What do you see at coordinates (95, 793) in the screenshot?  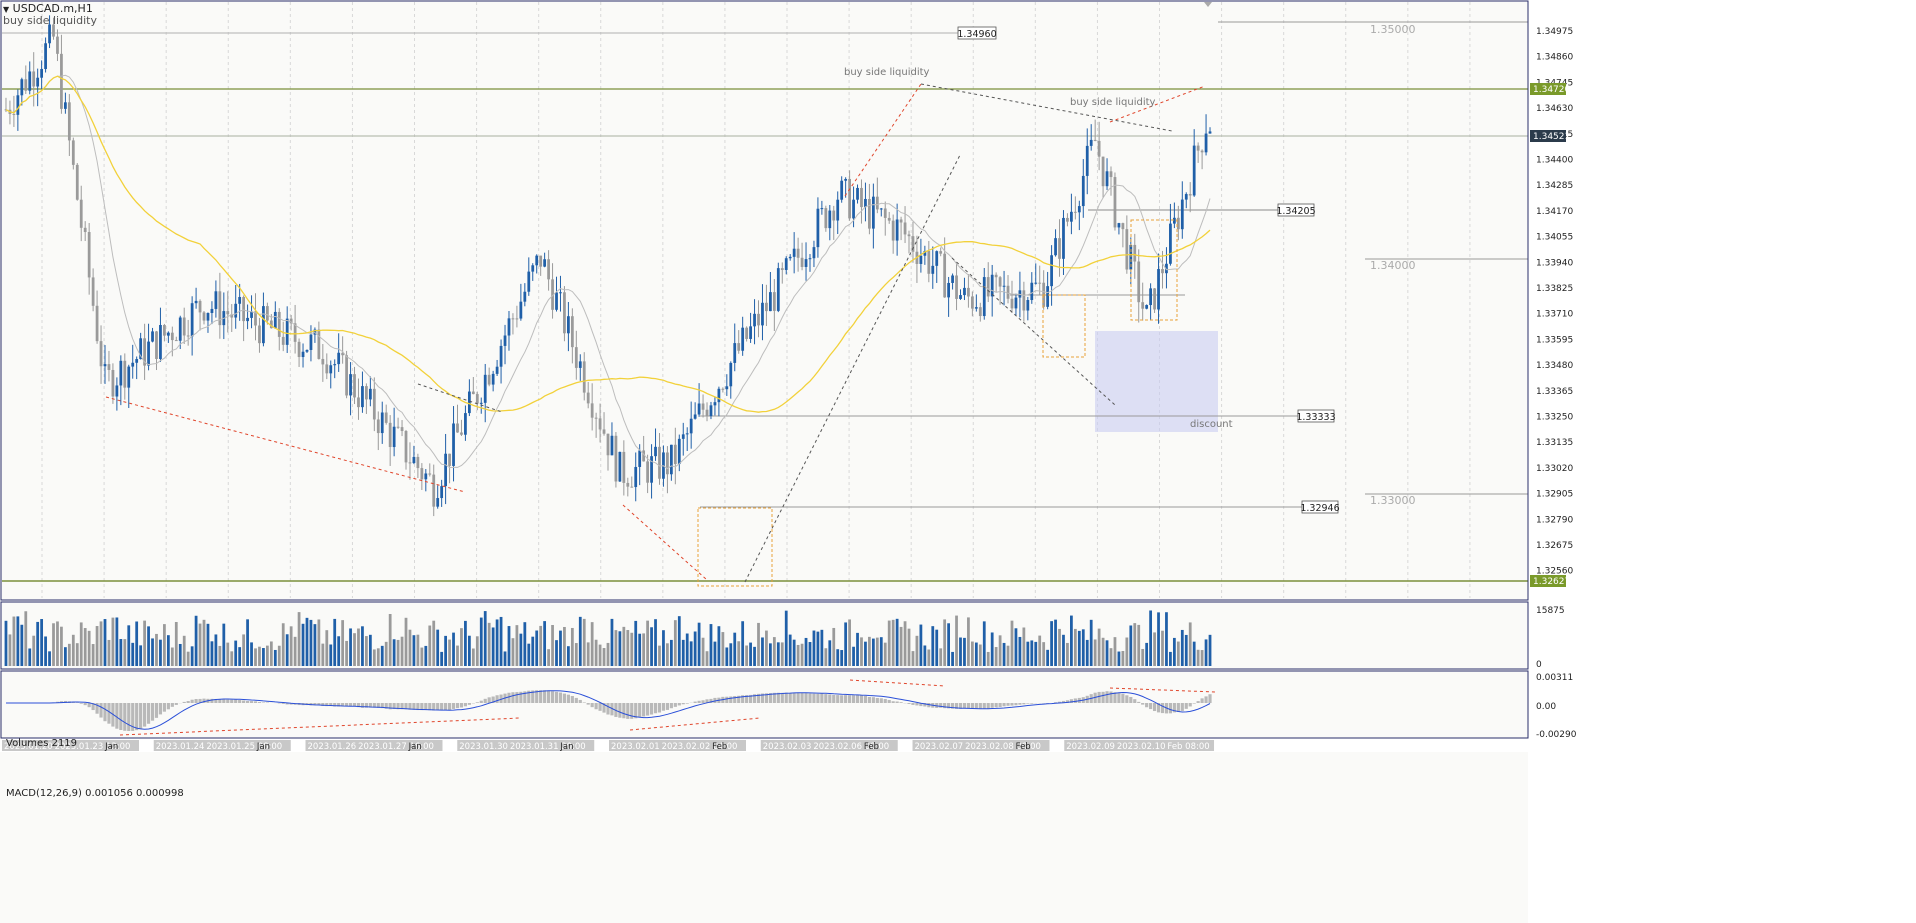 I see `macd-label: MACD(12,26,9) 0.001056 0.000998` at bounding box center [95, 793].